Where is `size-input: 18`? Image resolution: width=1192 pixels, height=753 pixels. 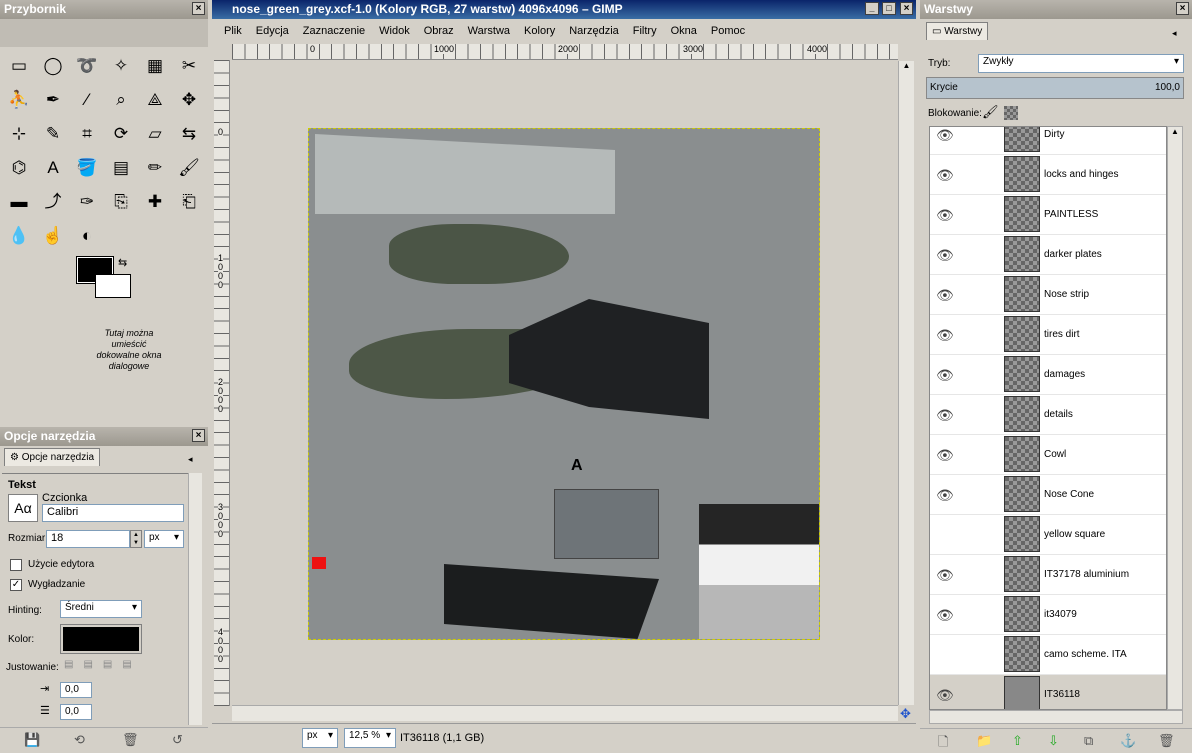
size-input: 18 is located at coordinates (88, 539).